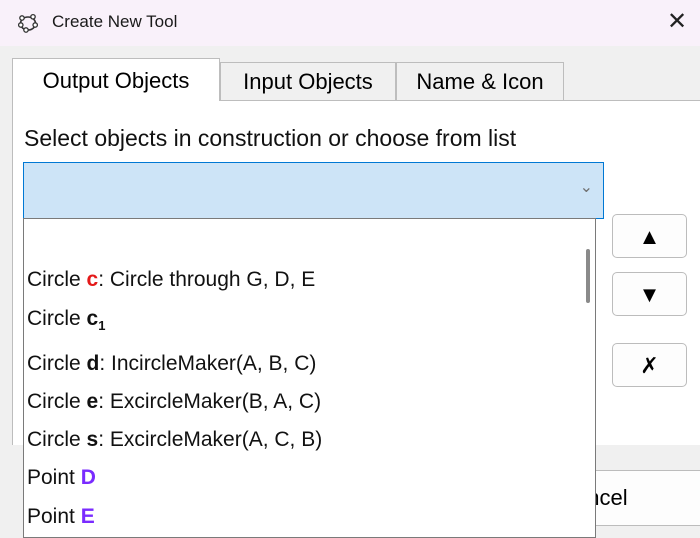 The image size is (700, 538). I want to click on item-object-name: s, so click(92, 439).